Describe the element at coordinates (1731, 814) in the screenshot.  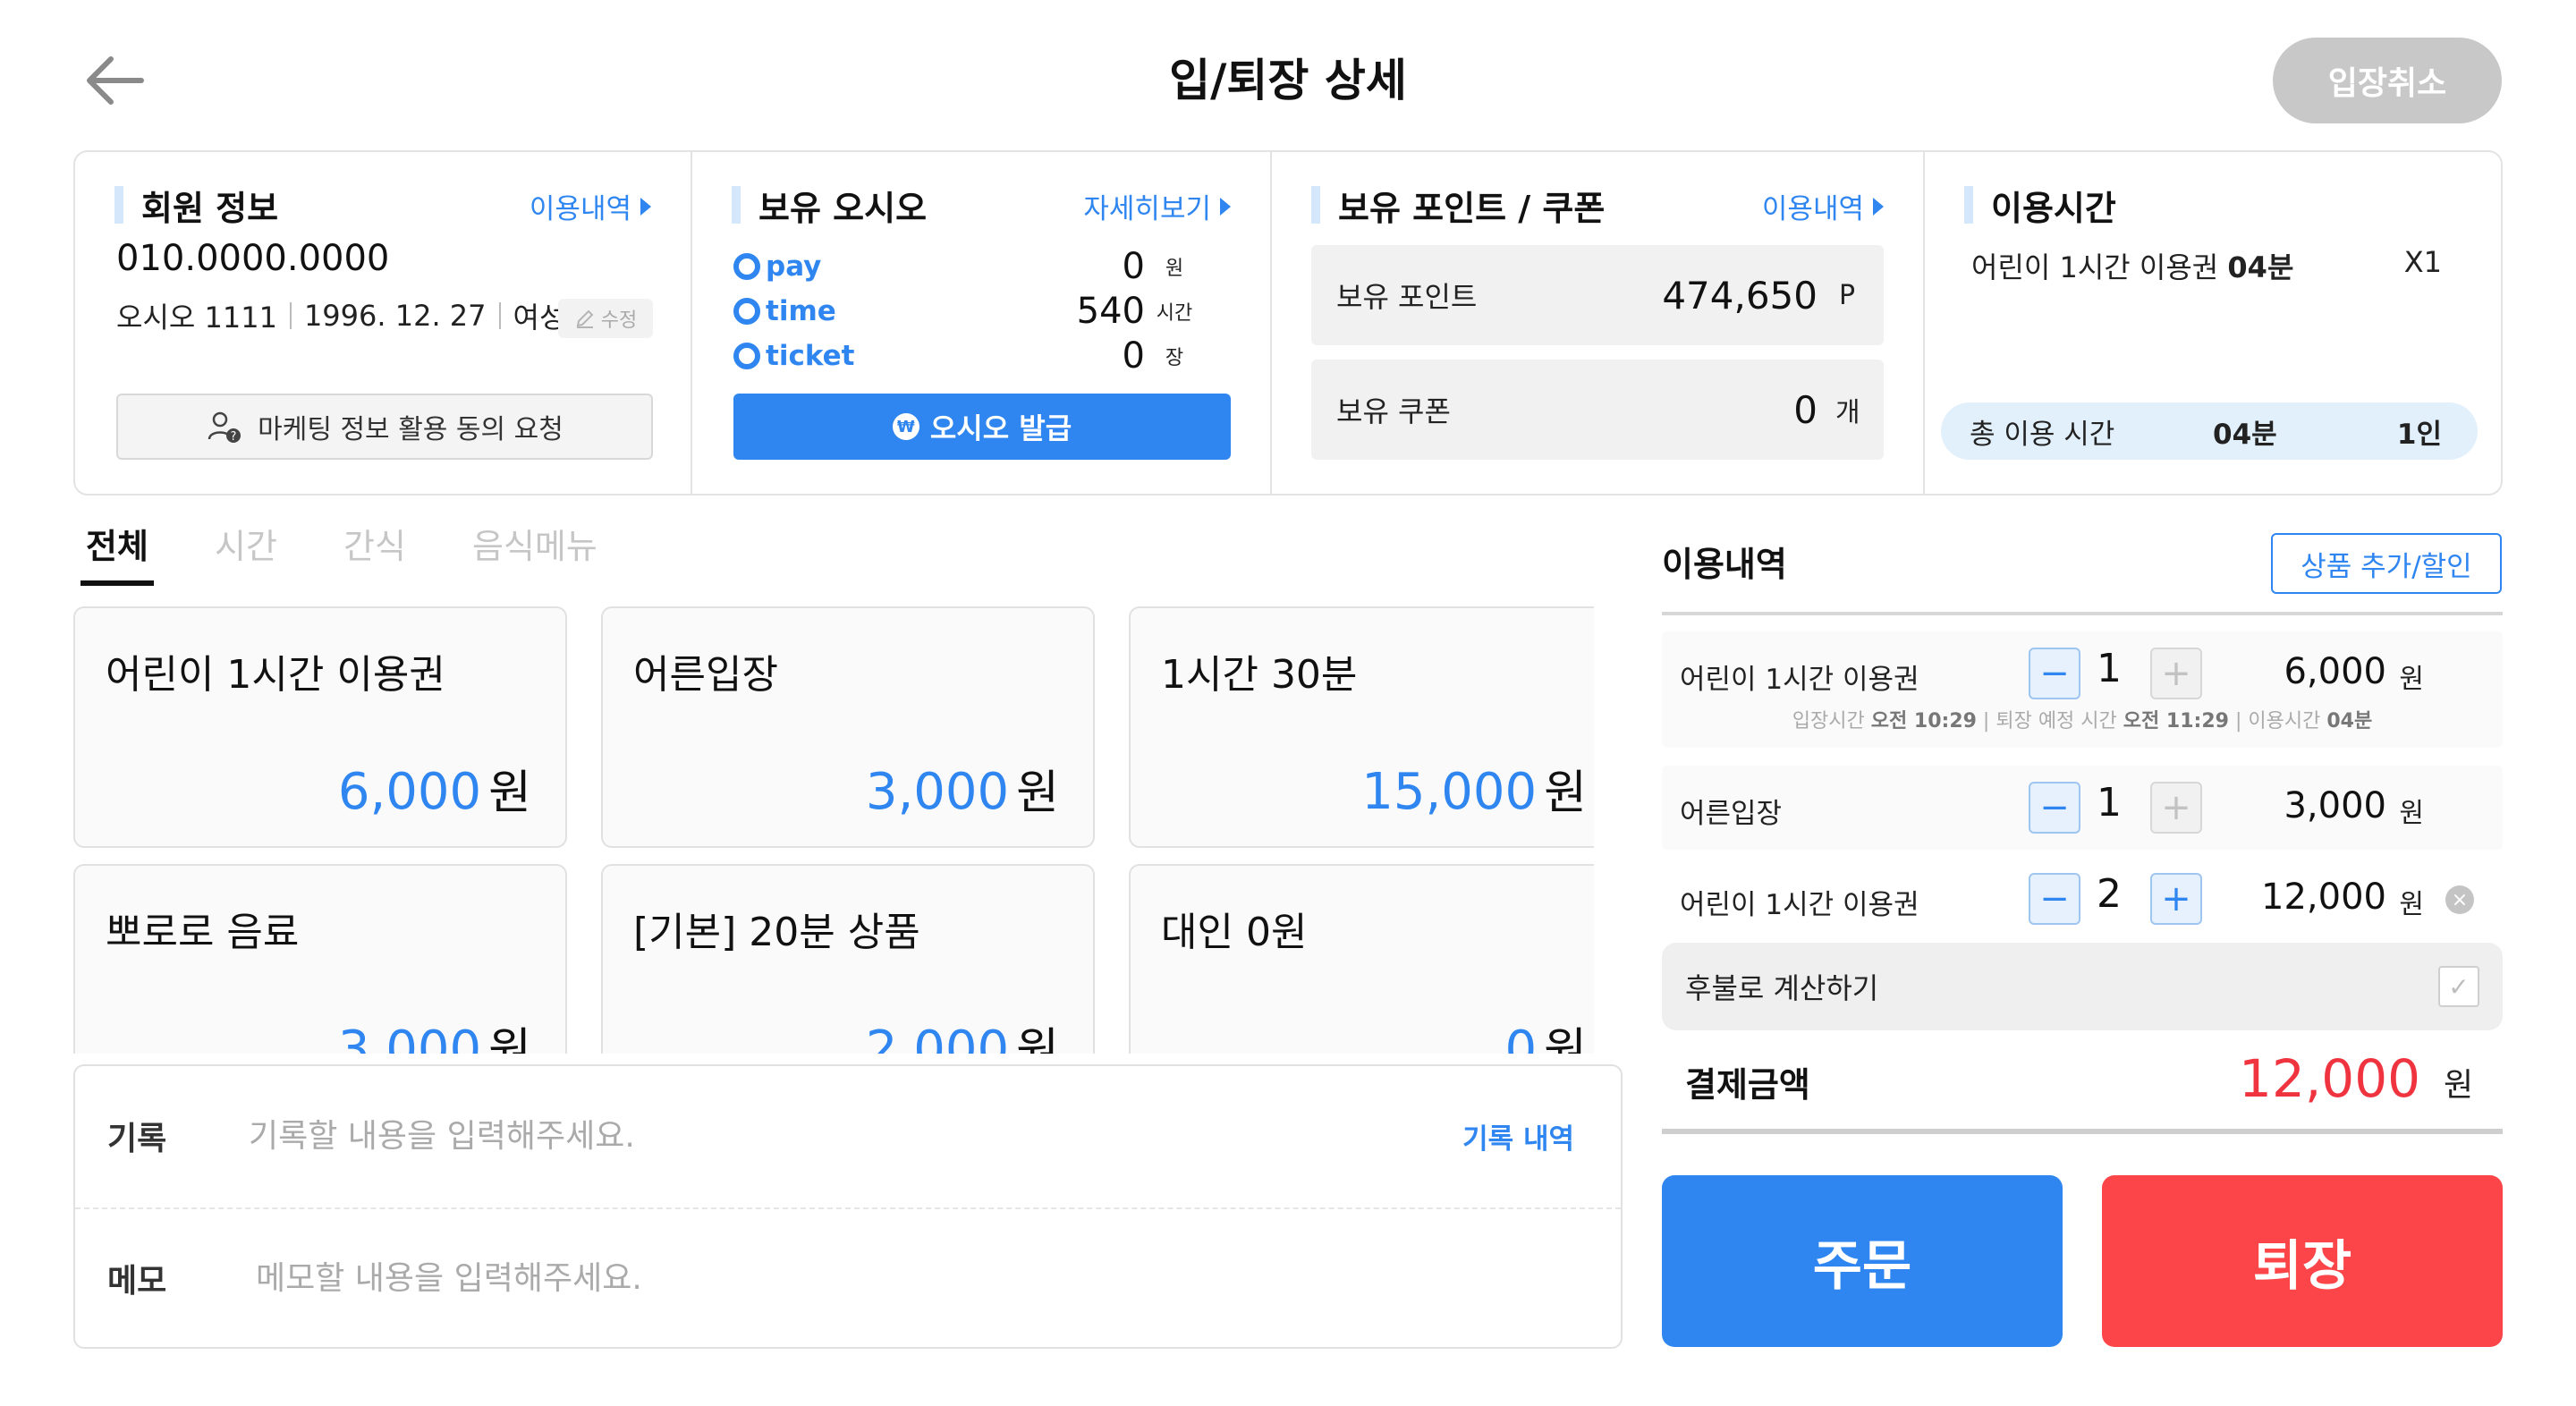
I see `order-item-name: 어른입장` at that location.